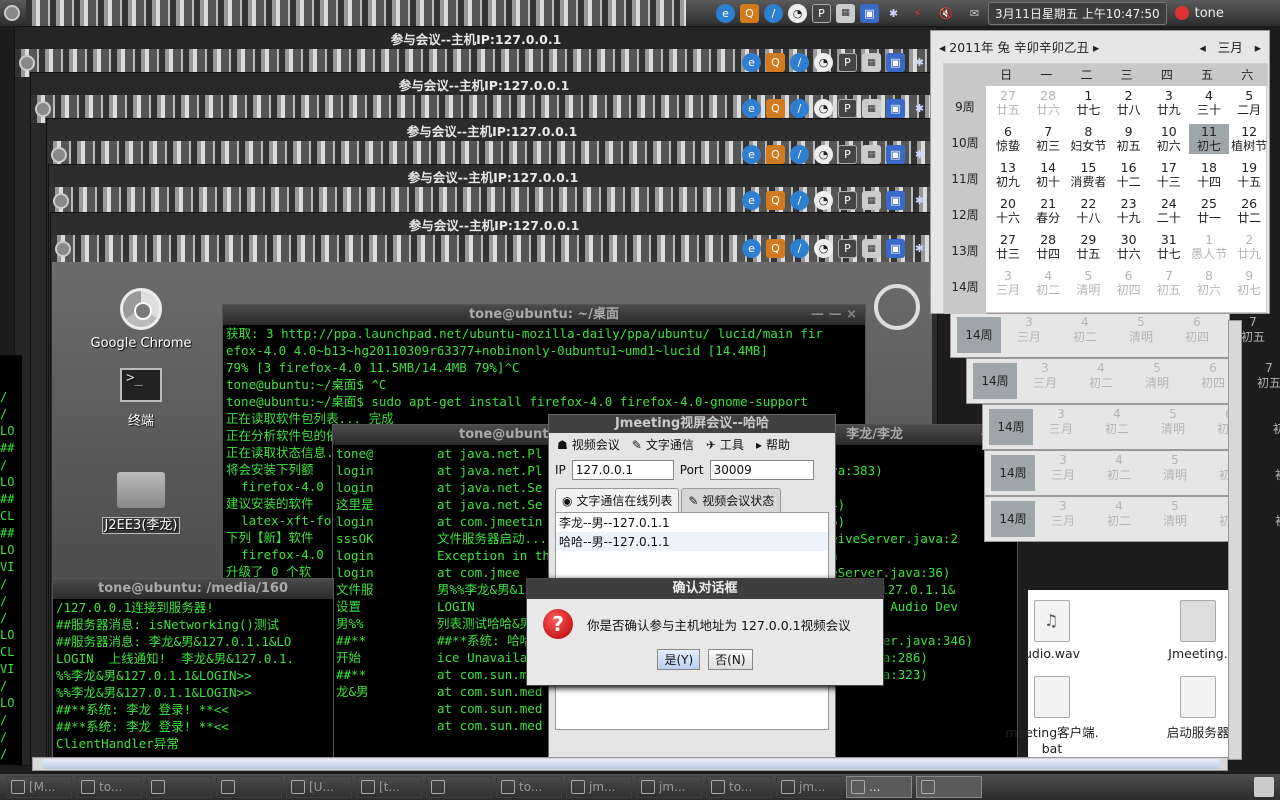  What do you see at coordinates (1169, 139) in the screenshot?
I see `calendar-day: 10 初六` at bounding box center [1169, 139].